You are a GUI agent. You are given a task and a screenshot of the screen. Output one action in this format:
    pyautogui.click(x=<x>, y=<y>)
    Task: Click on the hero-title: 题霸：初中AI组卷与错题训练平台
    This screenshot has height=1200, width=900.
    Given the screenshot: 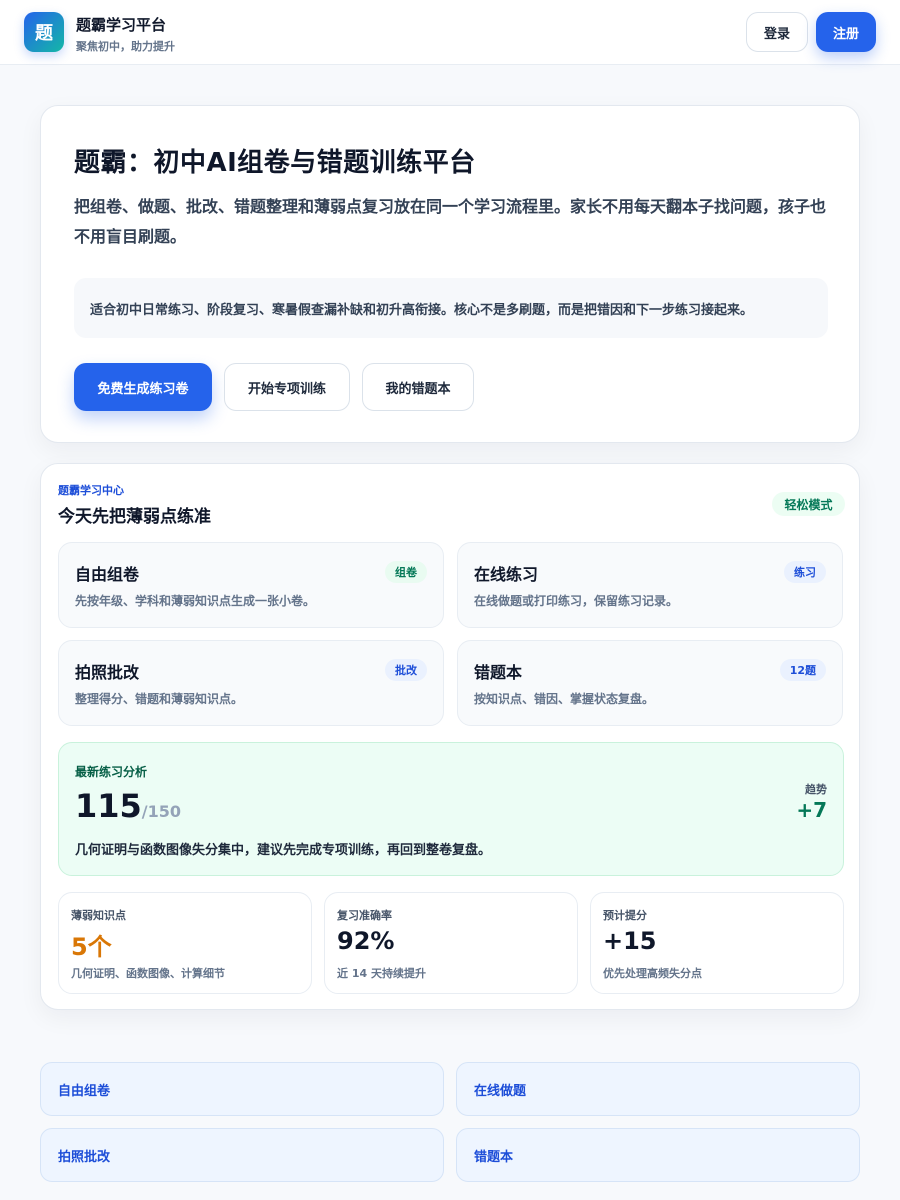 What is the action you would take?
    pyautogui.click(x=275, y=163)
    